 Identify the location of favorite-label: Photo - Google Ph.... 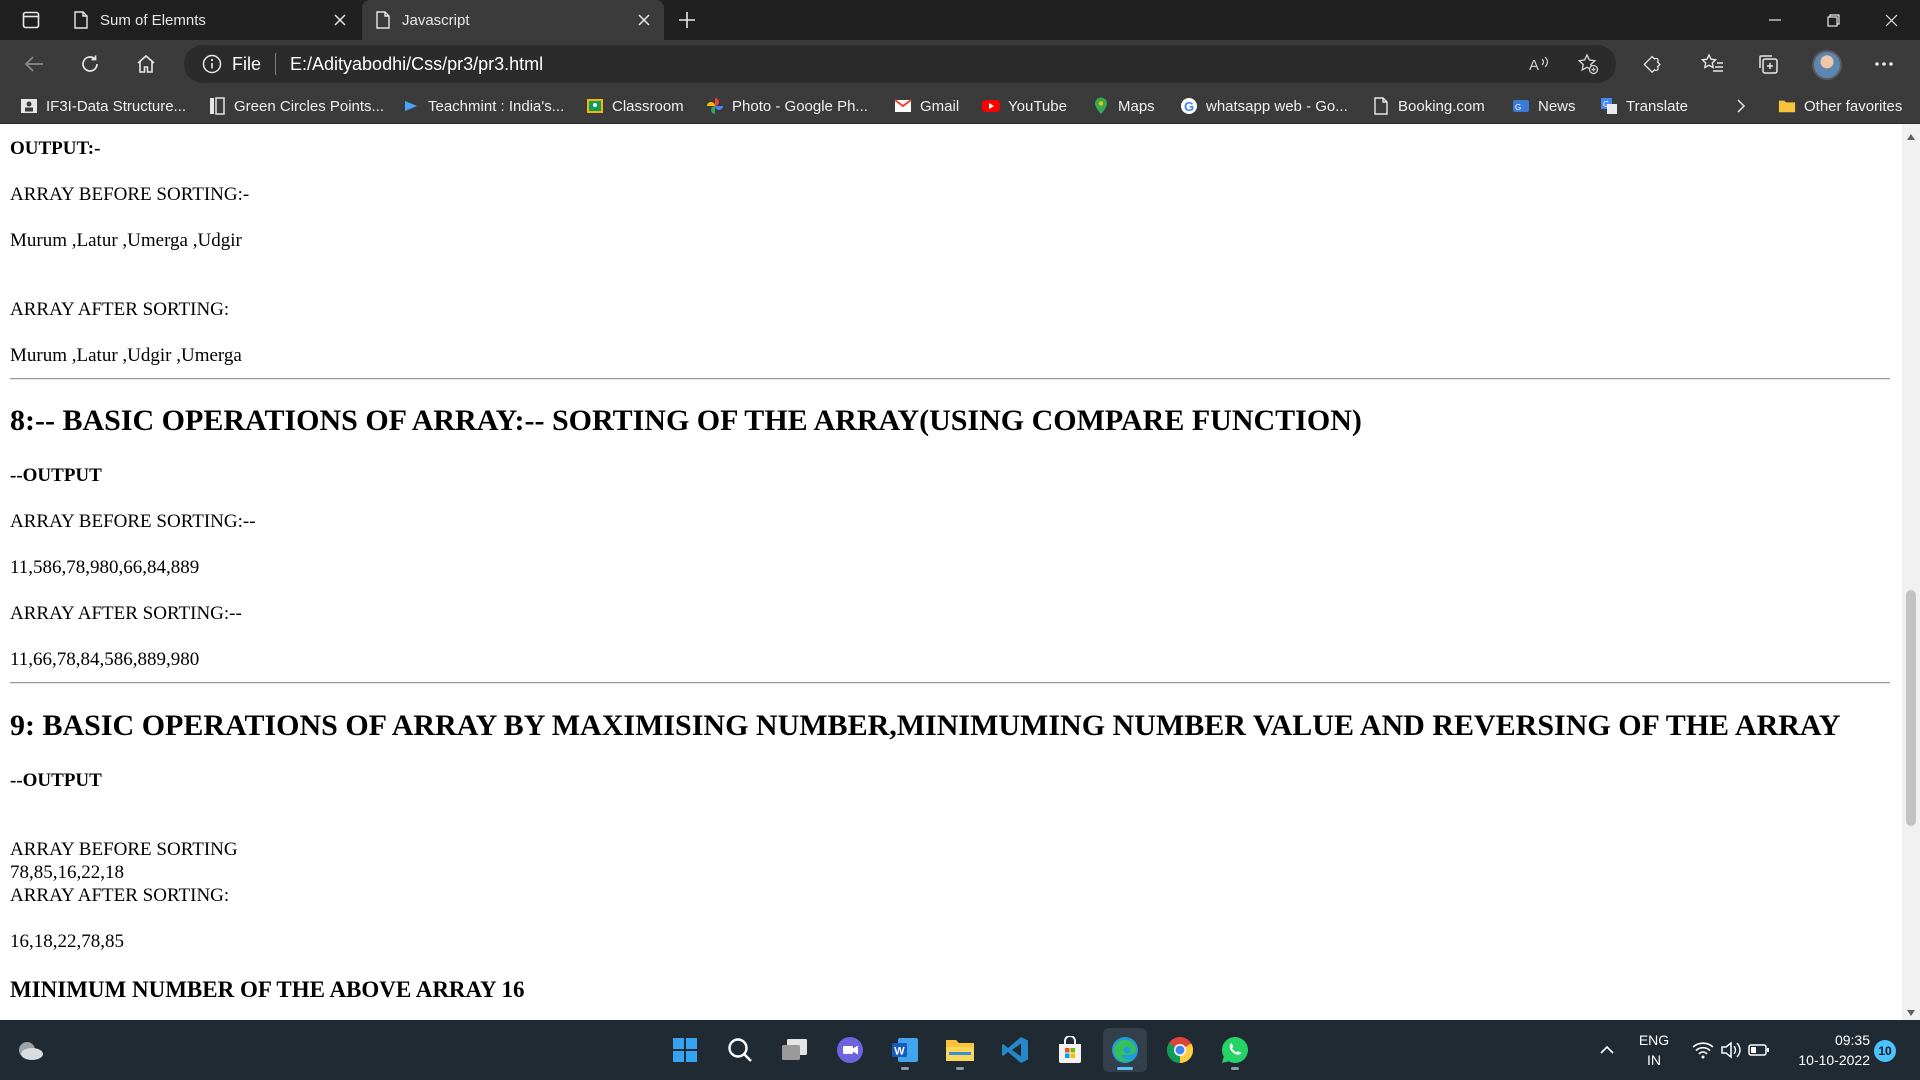
(800, 106).